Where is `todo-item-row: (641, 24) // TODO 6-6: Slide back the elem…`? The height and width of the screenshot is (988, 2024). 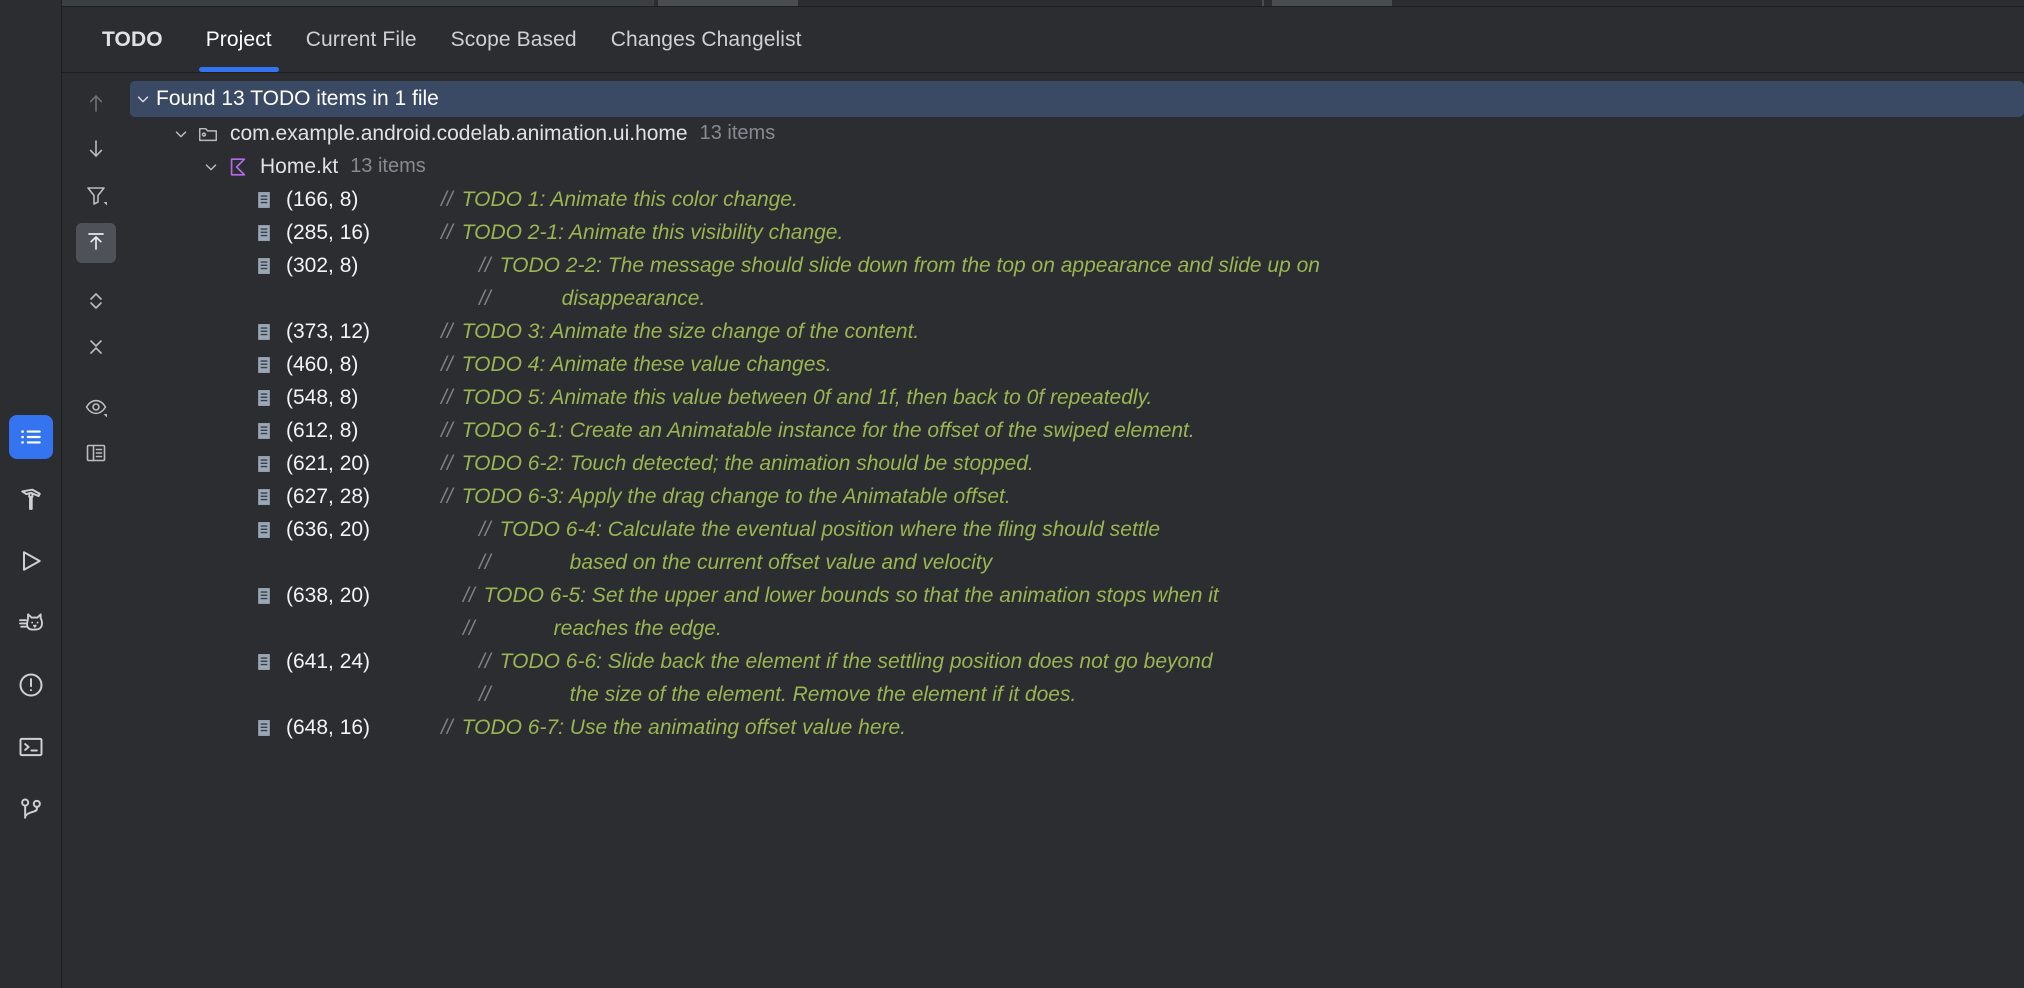
todo-item-row: (641, 24) // TODO 6-6: Slide back the elem… is located at coordinates (1077, 661).